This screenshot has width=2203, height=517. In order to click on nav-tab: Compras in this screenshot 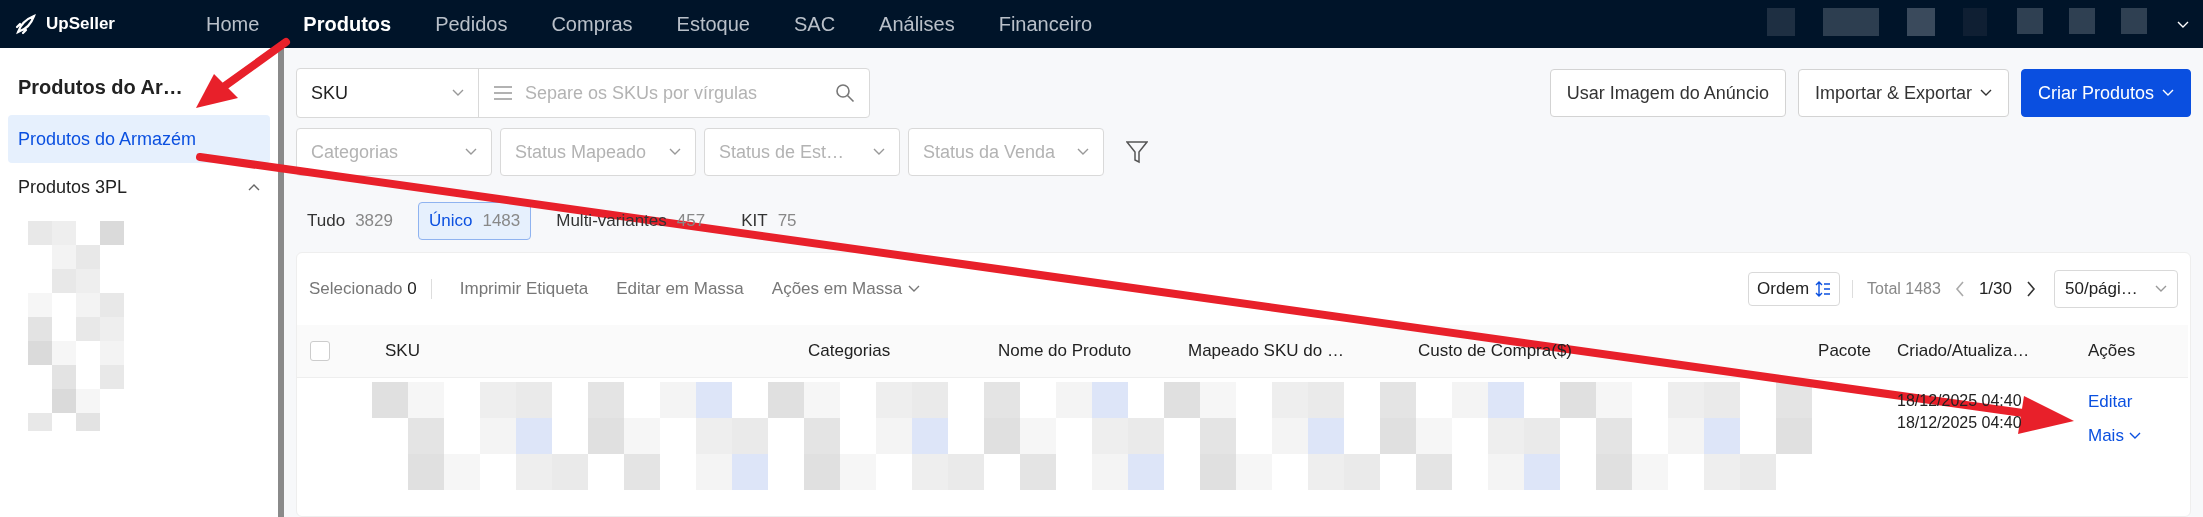, I will do `click(592, 24)`.